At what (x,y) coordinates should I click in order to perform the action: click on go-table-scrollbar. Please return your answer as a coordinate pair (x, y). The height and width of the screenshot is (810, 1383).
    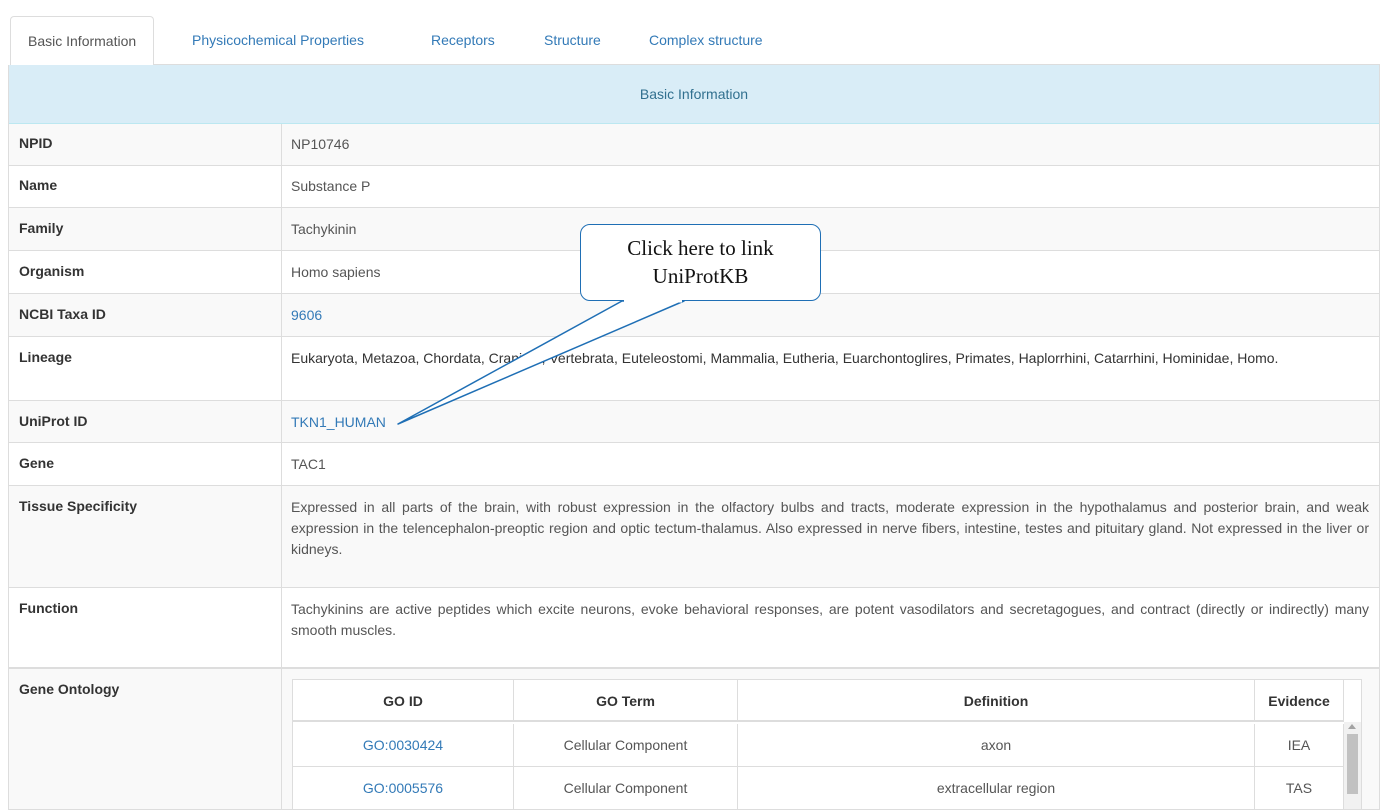
    Looking at the image, I should click on (1352, 765).